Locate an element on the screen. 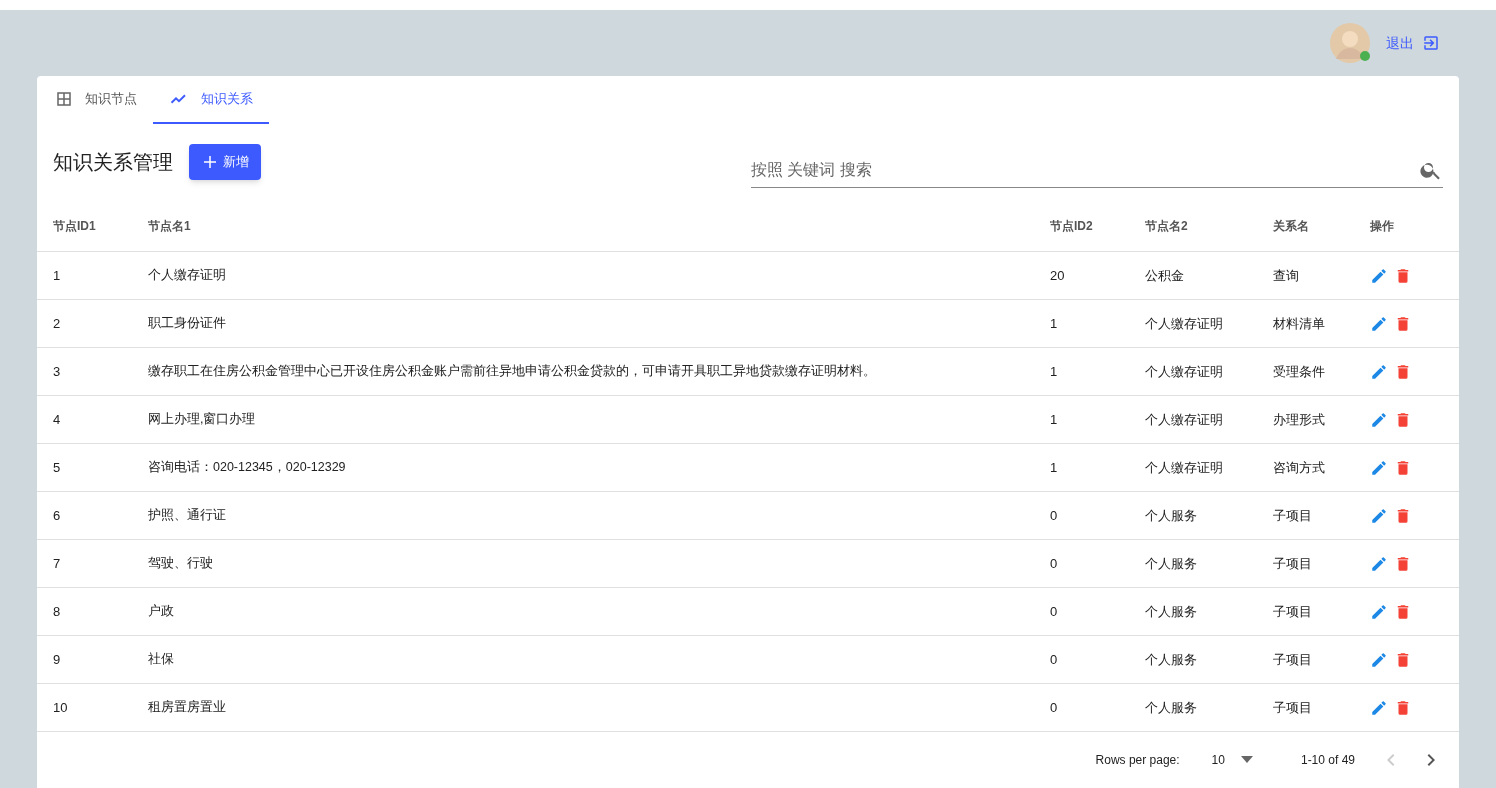  logout-icon is located at coordinates (1431, 43).